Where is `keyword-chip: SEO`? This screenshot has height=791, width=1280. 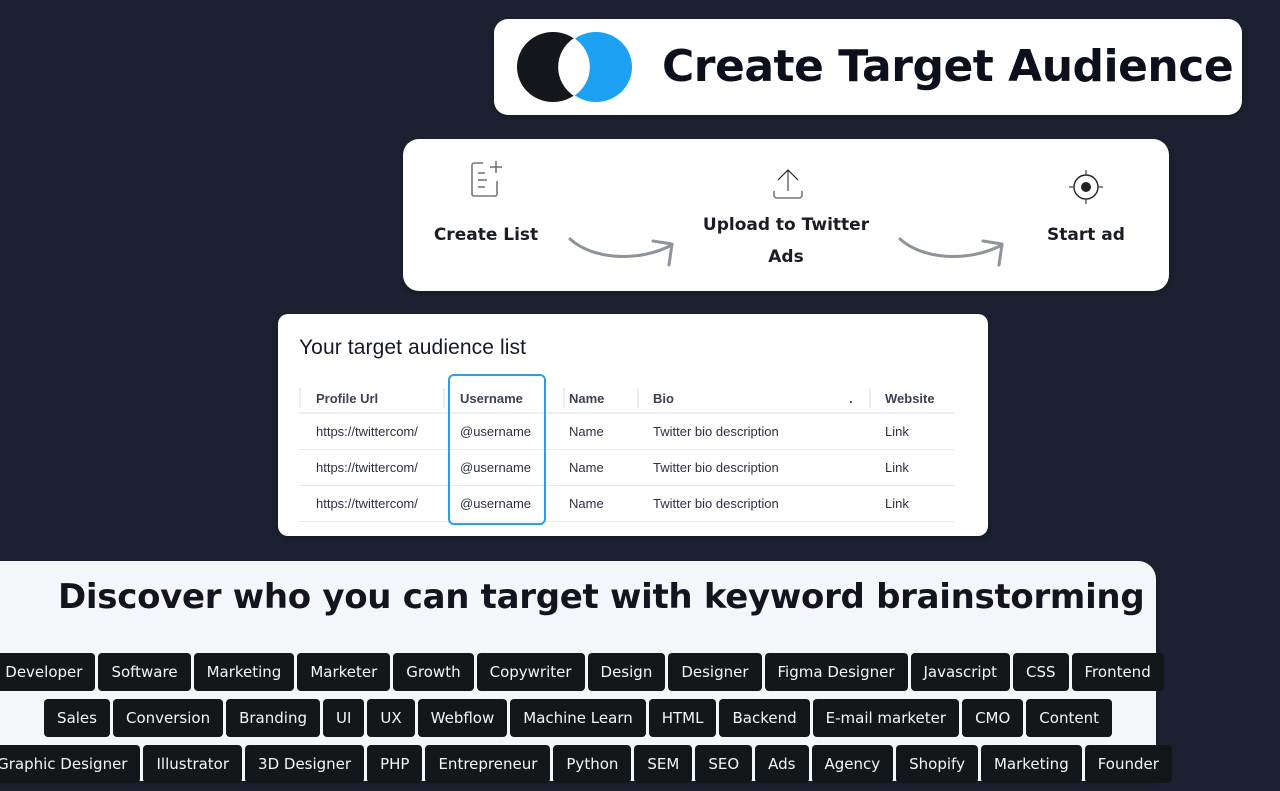 keyword-chip: SEO is located at coordinates (724, 764).